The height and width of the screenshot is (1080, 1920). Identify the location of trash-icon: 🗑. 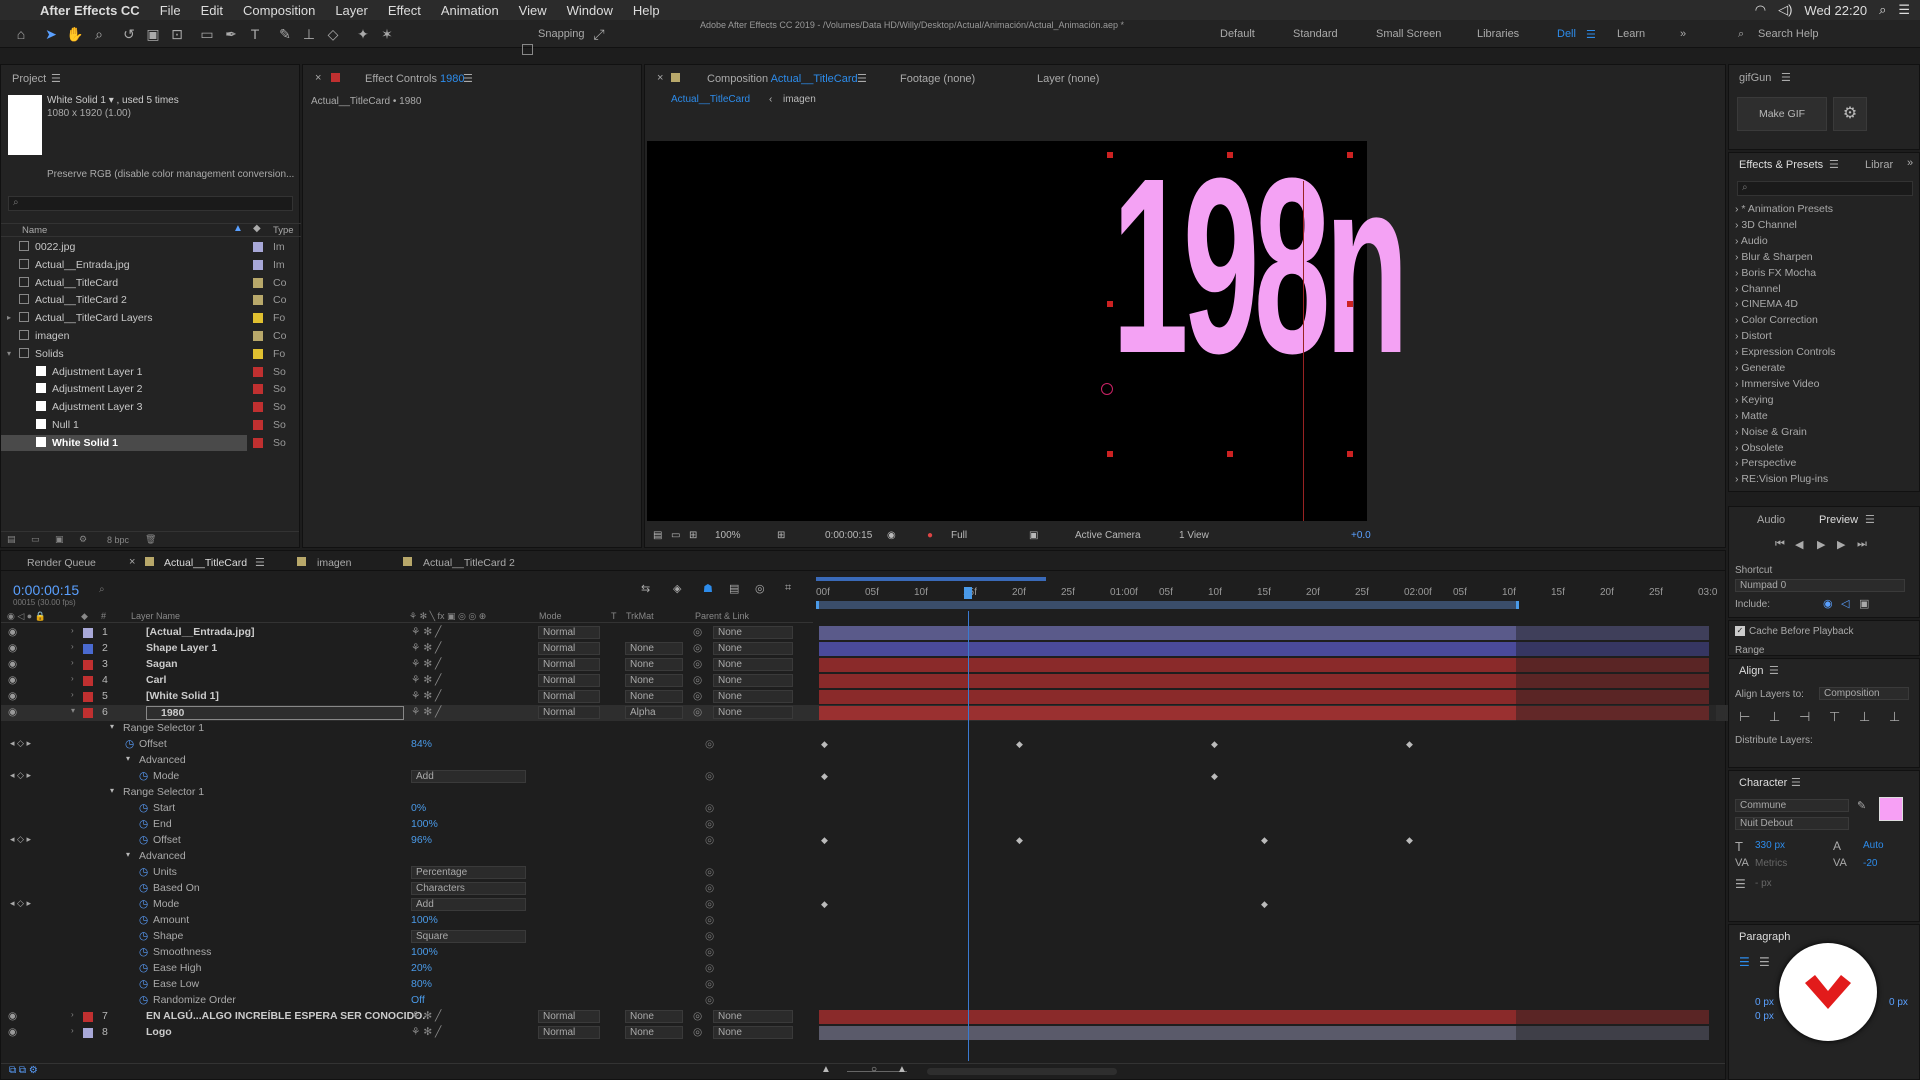
(150, 539).